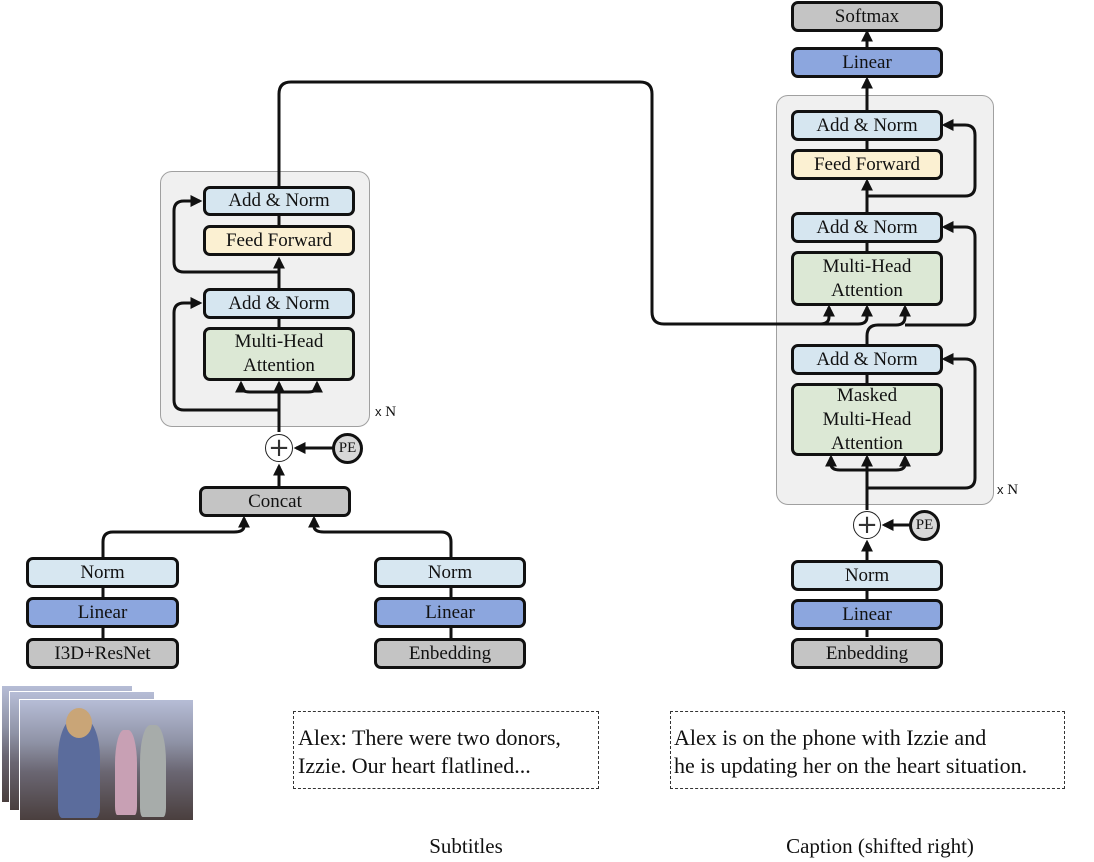 This screenshot has height=862, width=1094. What do you see at coordinates (867, 525) in the screenshot?
I see `decoder-add-icon: +` at bounding box center [867, 525].